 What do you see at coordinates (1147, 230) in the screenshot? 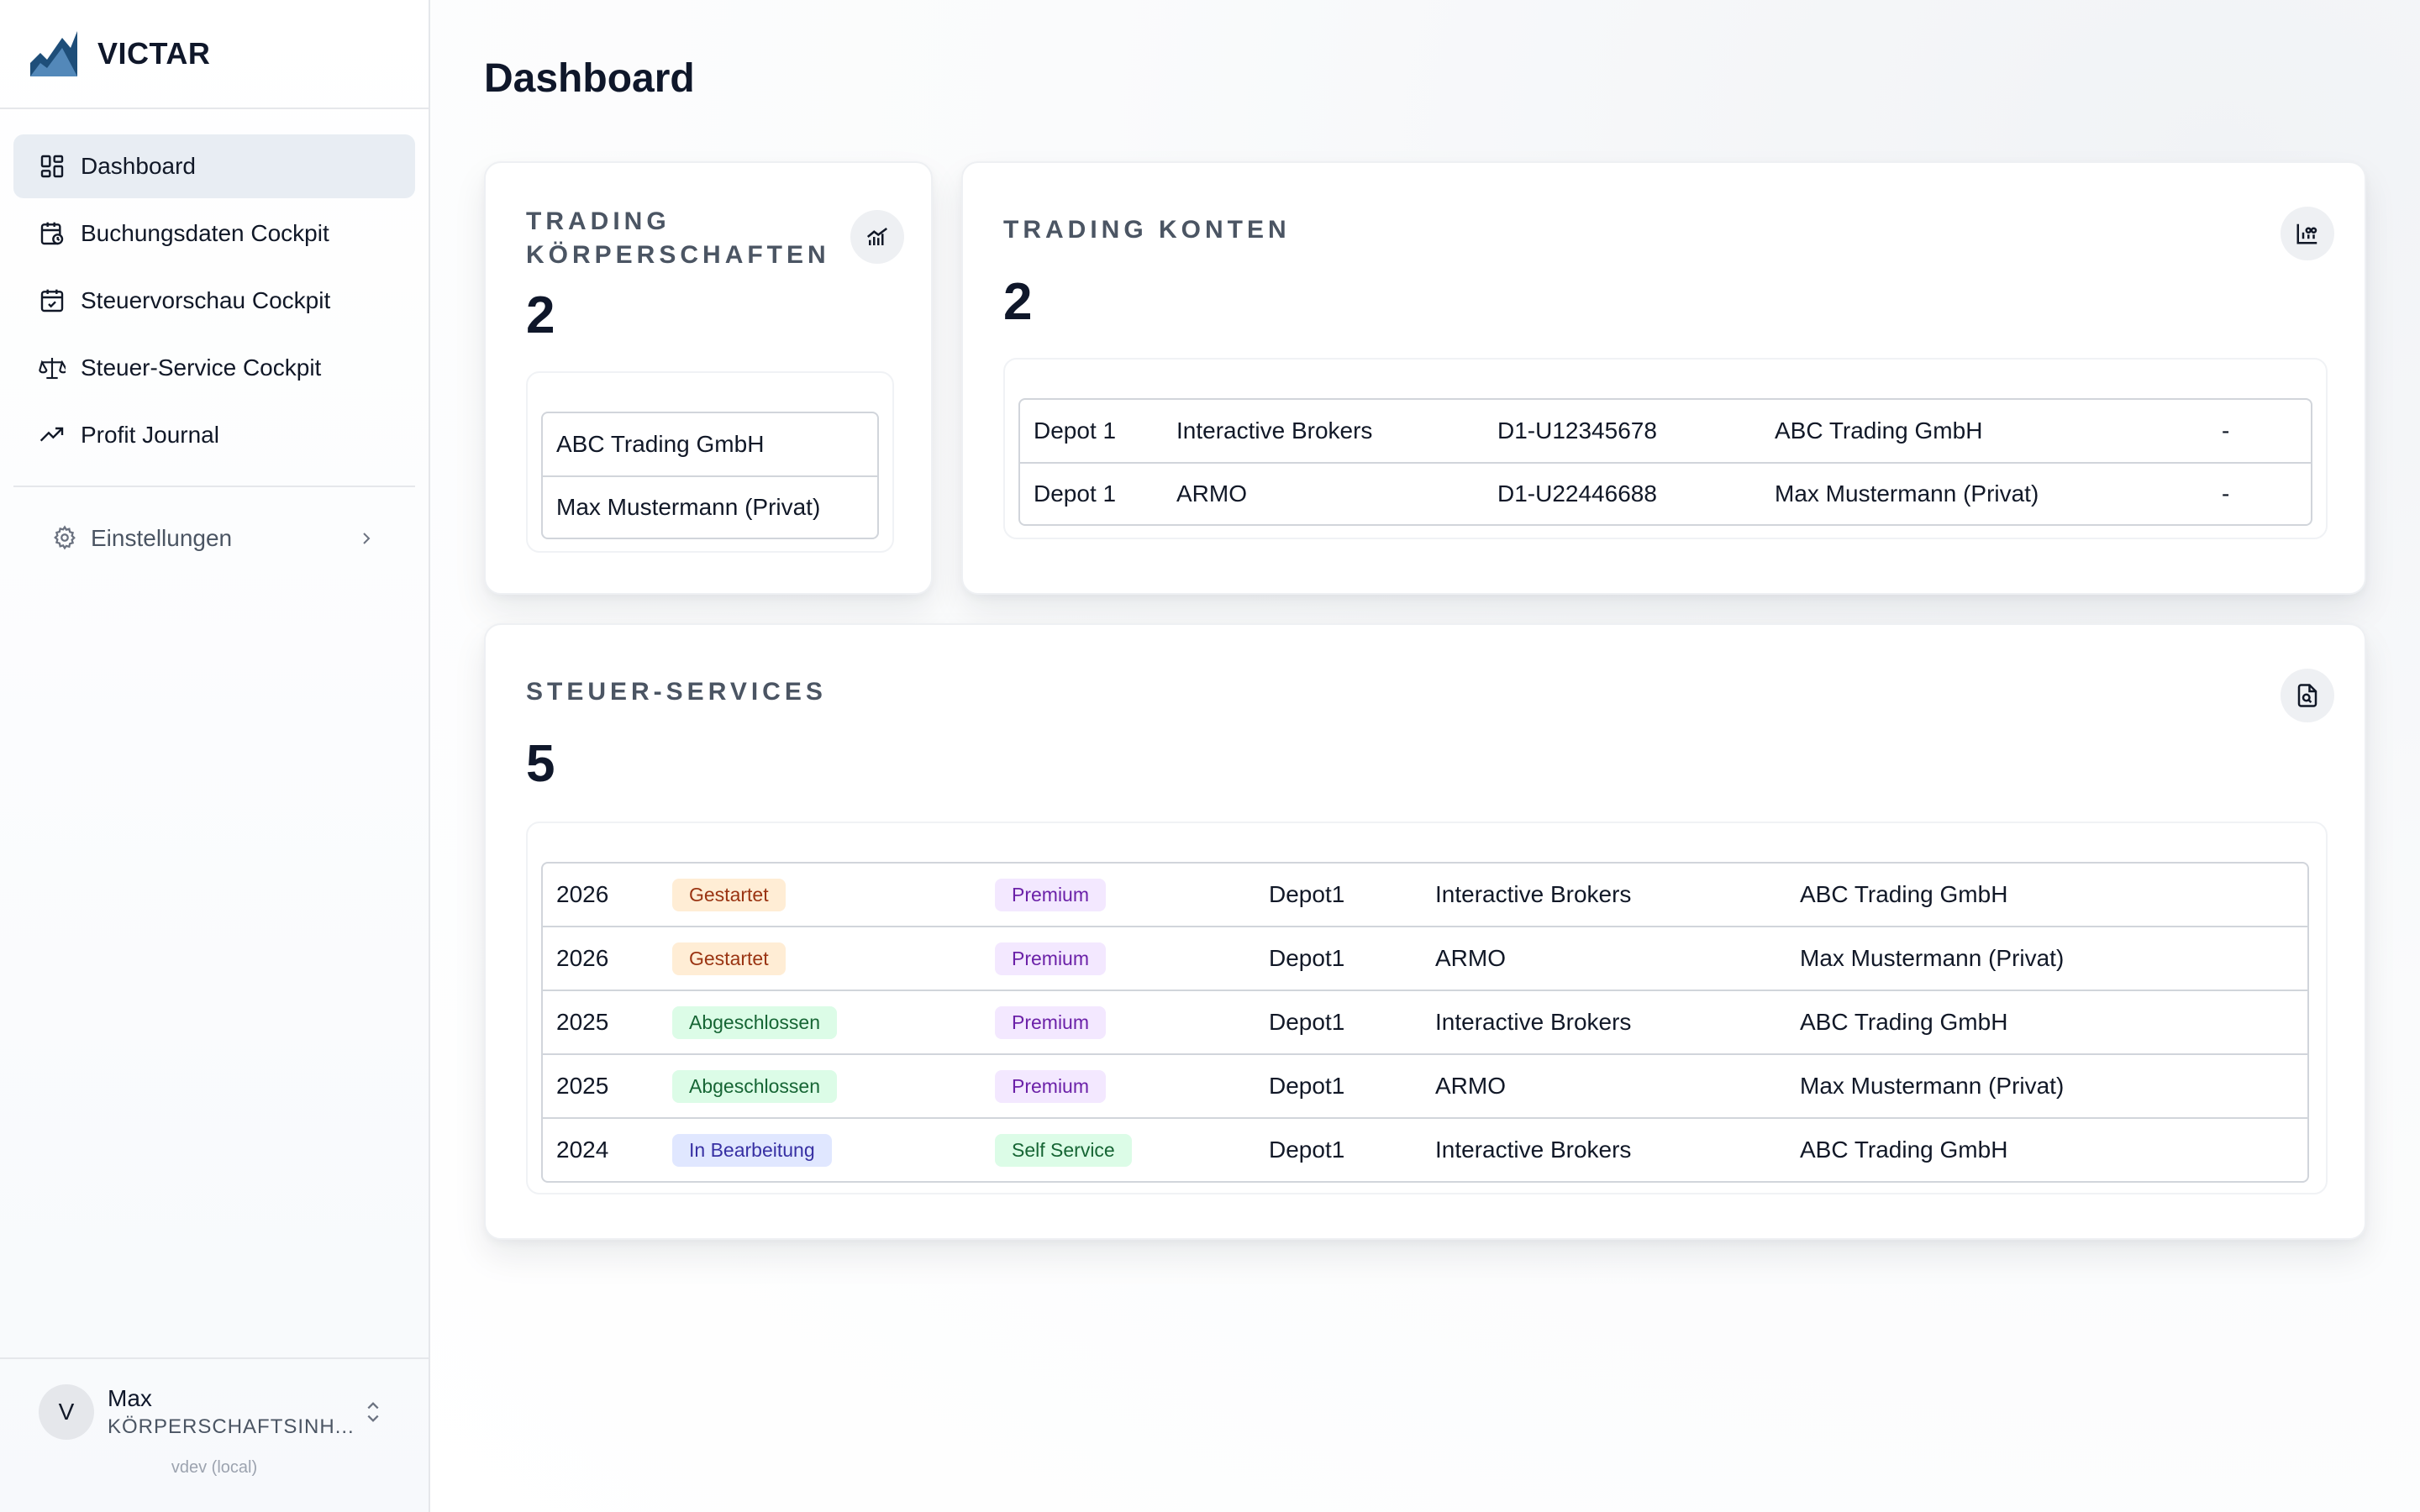
I see `card-label: TRADING KONTEN` at bounding box center [1147, 230].